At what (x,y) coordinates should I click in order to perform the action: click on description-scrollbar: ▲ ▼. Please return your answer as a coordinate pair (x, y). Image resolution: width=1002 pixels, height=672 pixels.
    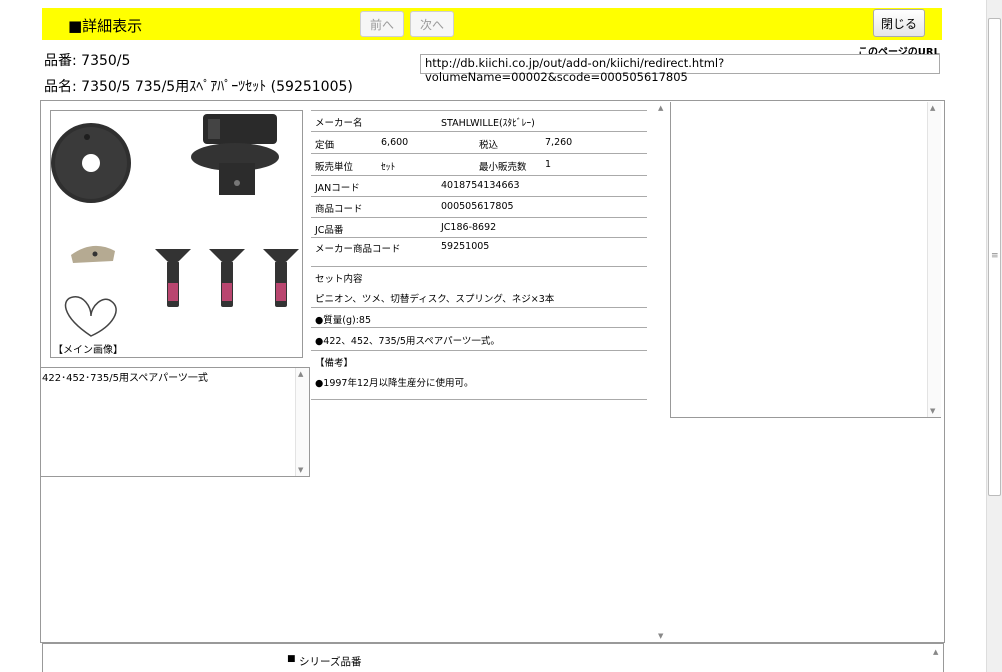
    Looking at the image, I should click on (302, 422).